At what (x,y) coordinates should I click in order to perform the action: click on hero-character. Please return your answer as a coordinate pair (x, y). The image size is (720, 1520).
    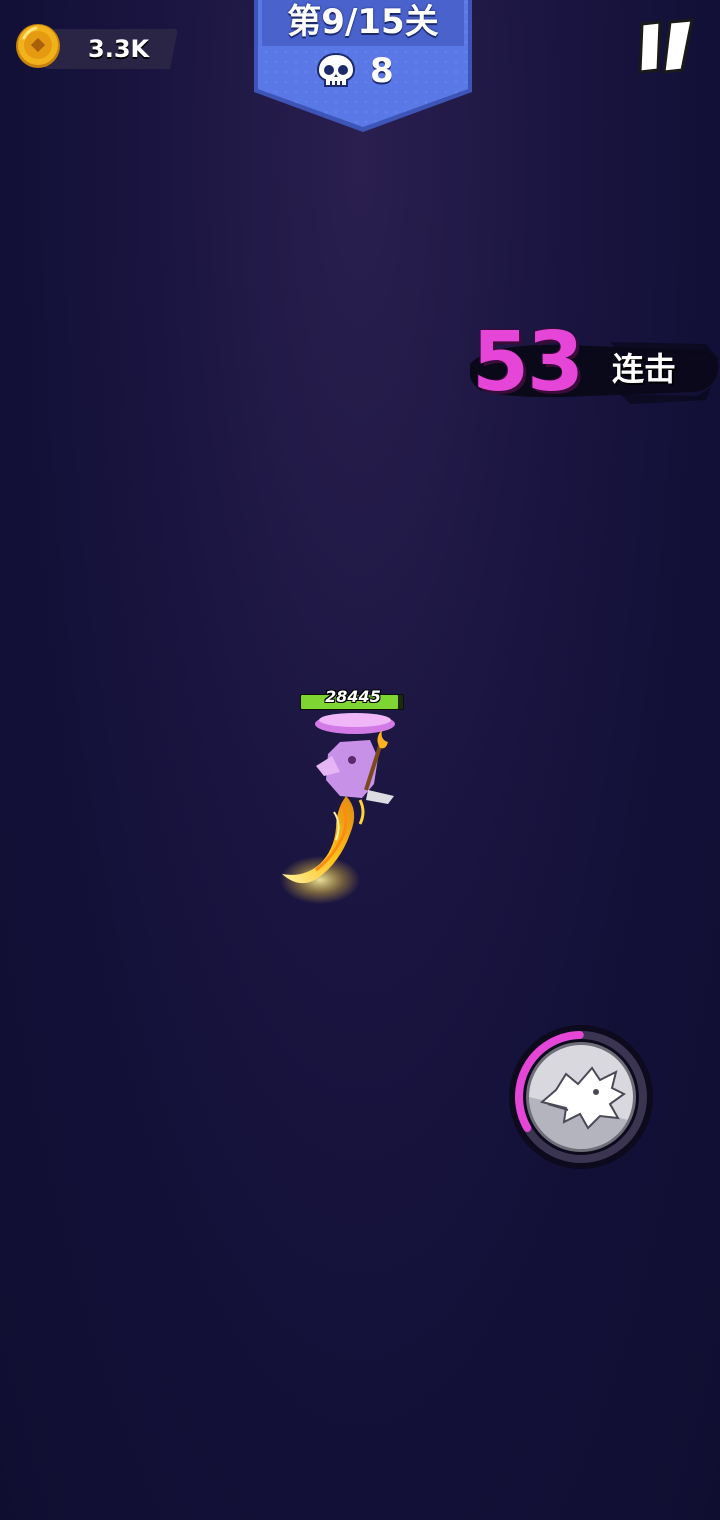
    Looking at the image, I should click on (337, 808).